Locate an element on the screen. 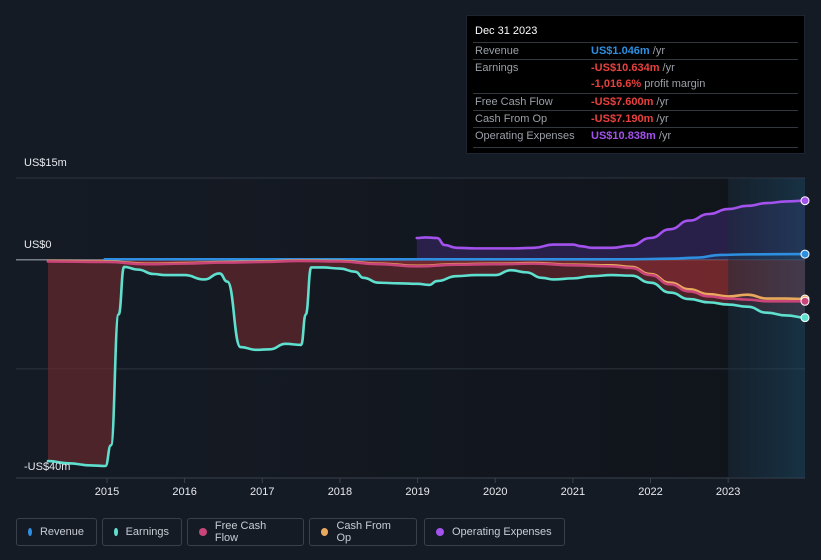 Image resolution: width=821 pixels, height=560 pixels. earnings-endpoint is located at coordinates (805, 318).